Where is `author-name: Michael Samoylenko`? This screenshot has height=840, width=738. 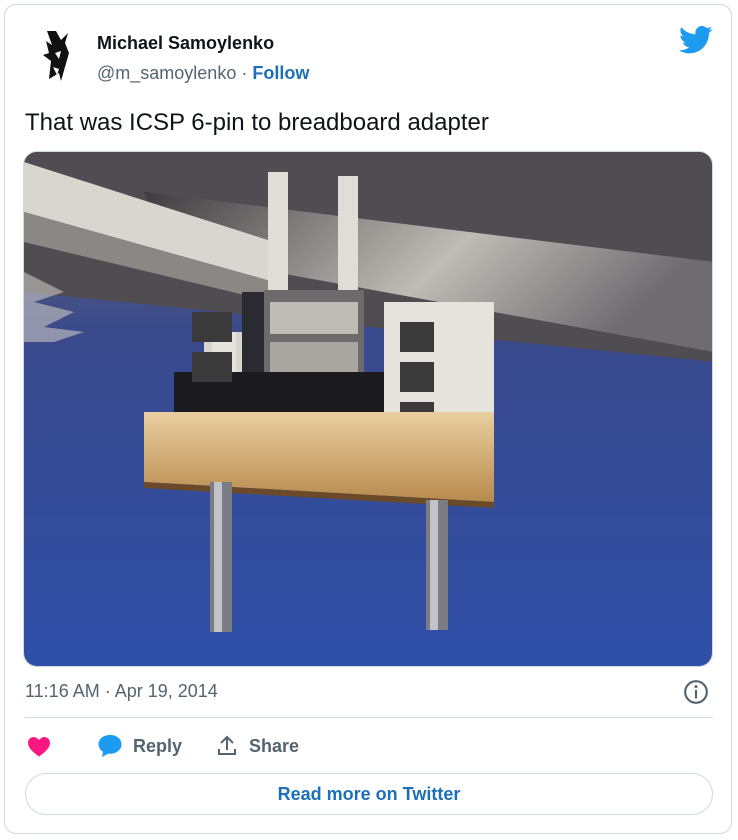
author-name: Michael Samoylenko is located at coordinates (185, 43).